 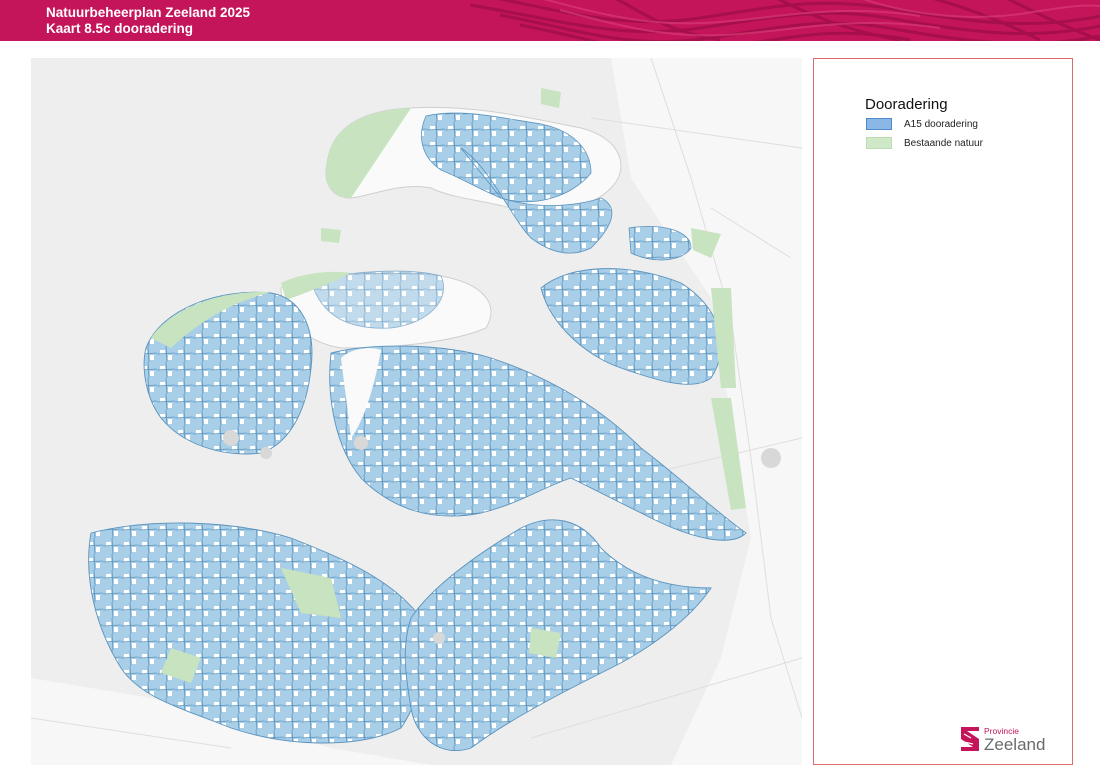 What do you see at coordinates (943, 143) in the screenshot?
I see `legend-label-natuur: Bestaande natuur` at bounding box center [943, 143].